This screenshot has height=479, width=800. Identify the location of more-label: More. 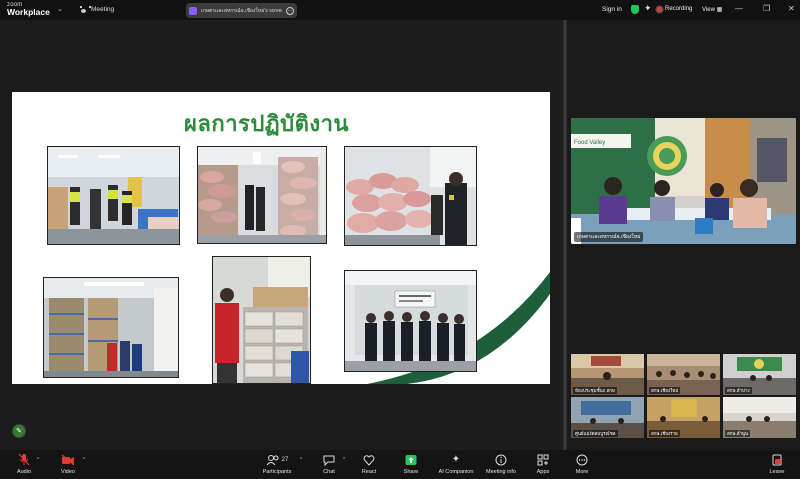
(582, 472).